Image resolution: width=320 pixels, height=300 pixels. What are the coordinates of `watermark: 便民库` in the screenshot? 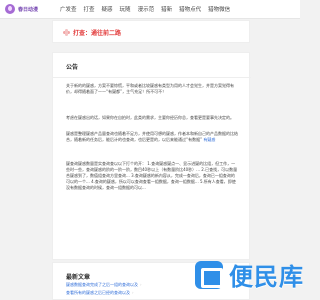 It's located at (249, 274).